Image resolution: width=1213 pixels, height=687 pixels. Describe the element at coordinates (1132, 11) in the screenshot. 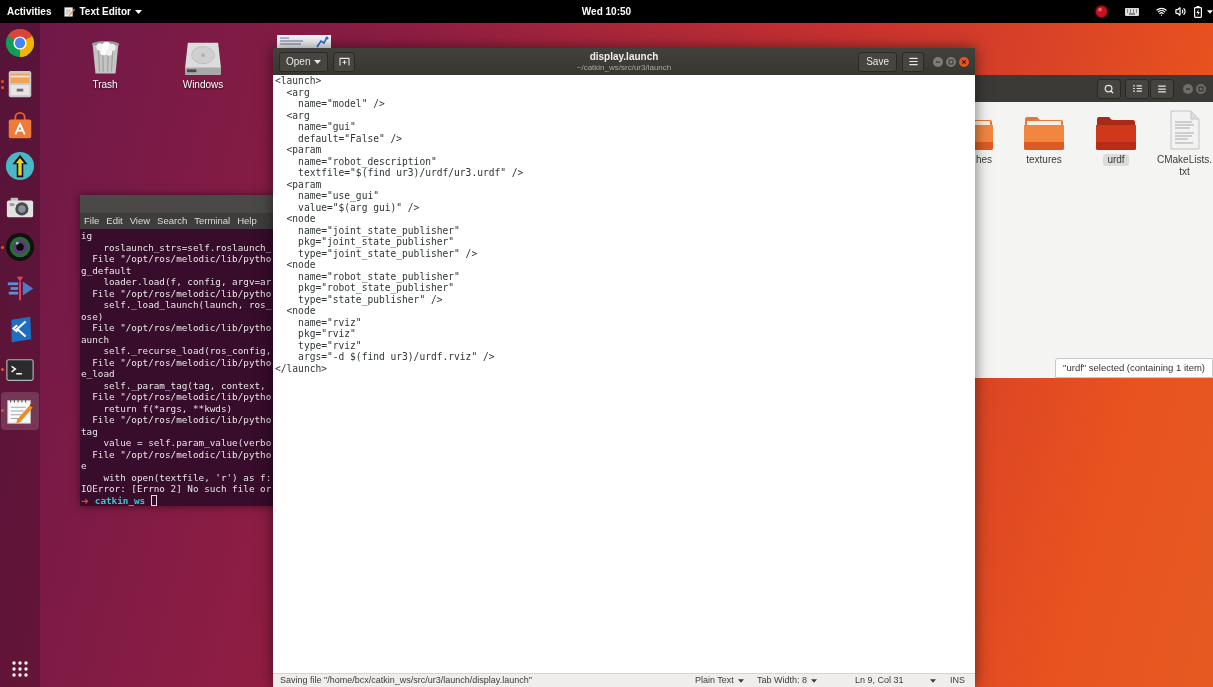

I see `keyboard-icon` at that location.